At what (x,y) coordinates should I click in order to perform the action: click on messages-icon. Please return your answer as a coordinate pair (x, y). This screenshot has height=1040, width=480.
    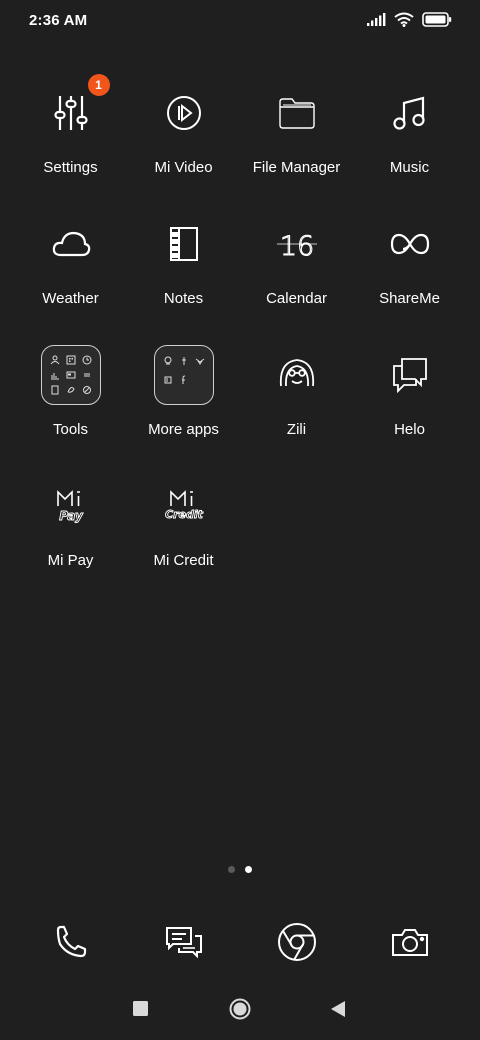
    Looking at the image, I should click on (184, 944).